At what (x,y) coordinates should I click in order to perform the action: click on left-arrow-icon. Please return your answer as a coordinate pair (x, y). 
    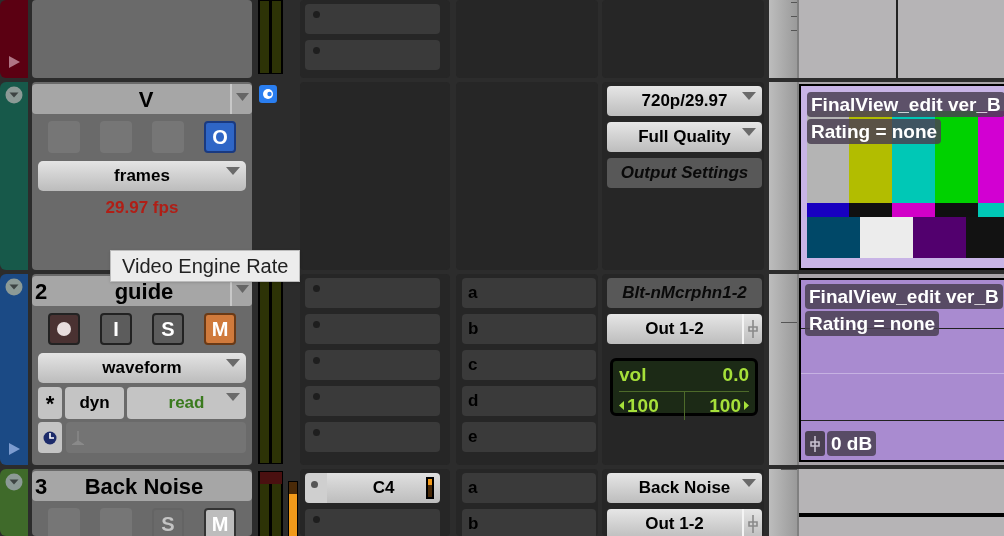
    Looking at the image, I should click on (621, 406).